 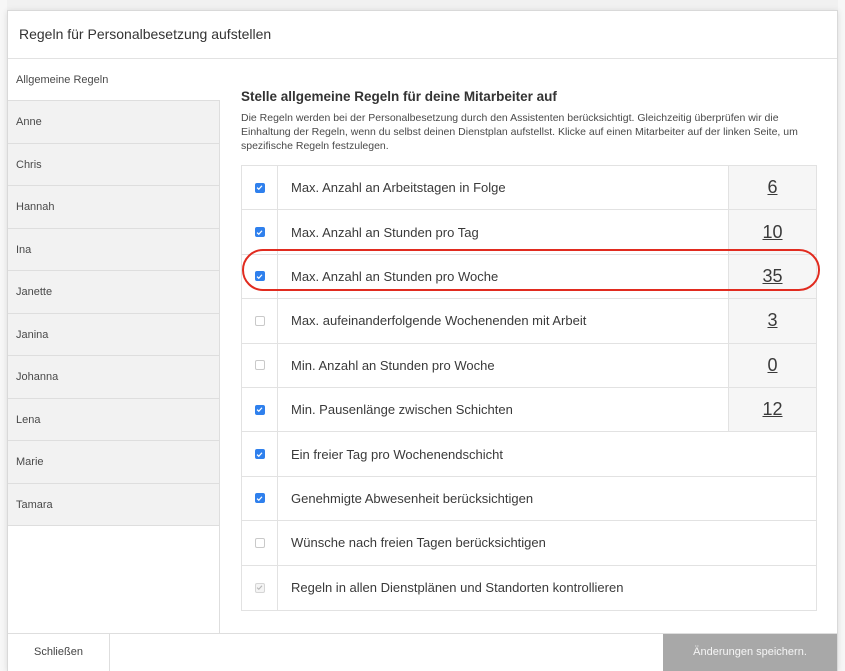 I want to click on close-button: Schließen, so click(x=59, y=652).